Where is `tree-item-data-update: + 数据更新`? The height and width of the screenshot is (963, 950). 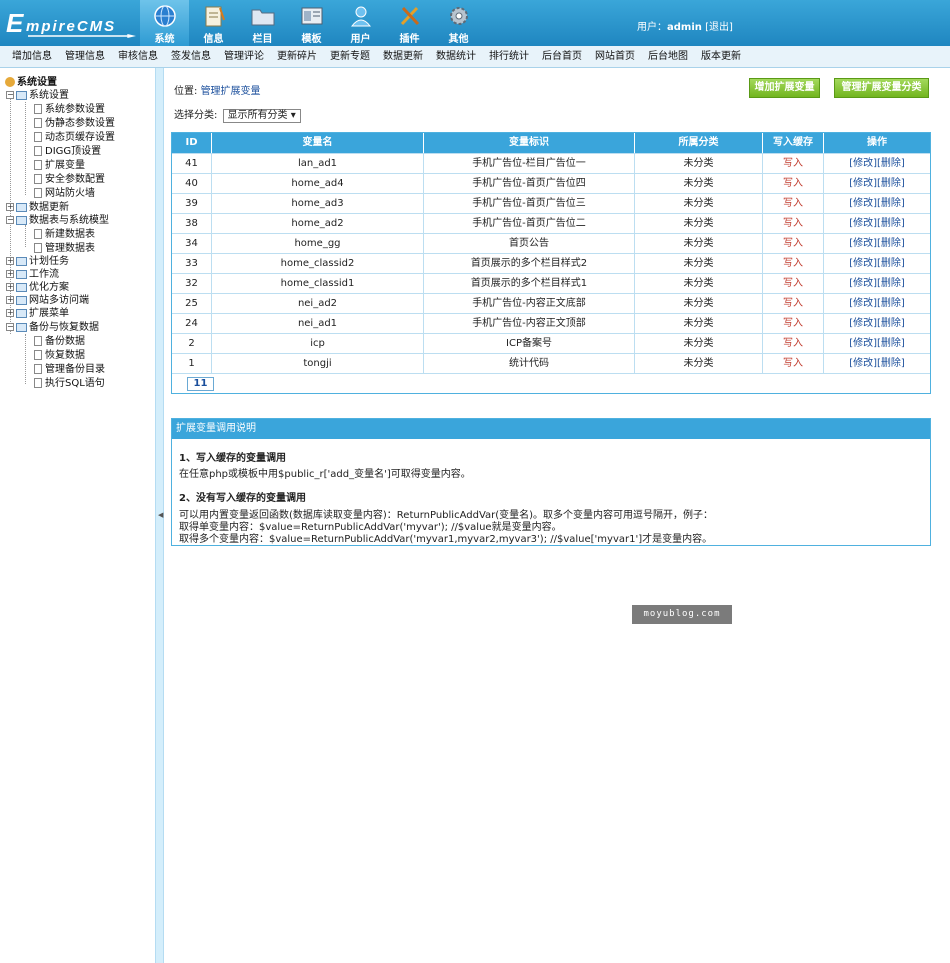
tree-item-data-update: + 数据更新 is located at coordinates (37, 207).